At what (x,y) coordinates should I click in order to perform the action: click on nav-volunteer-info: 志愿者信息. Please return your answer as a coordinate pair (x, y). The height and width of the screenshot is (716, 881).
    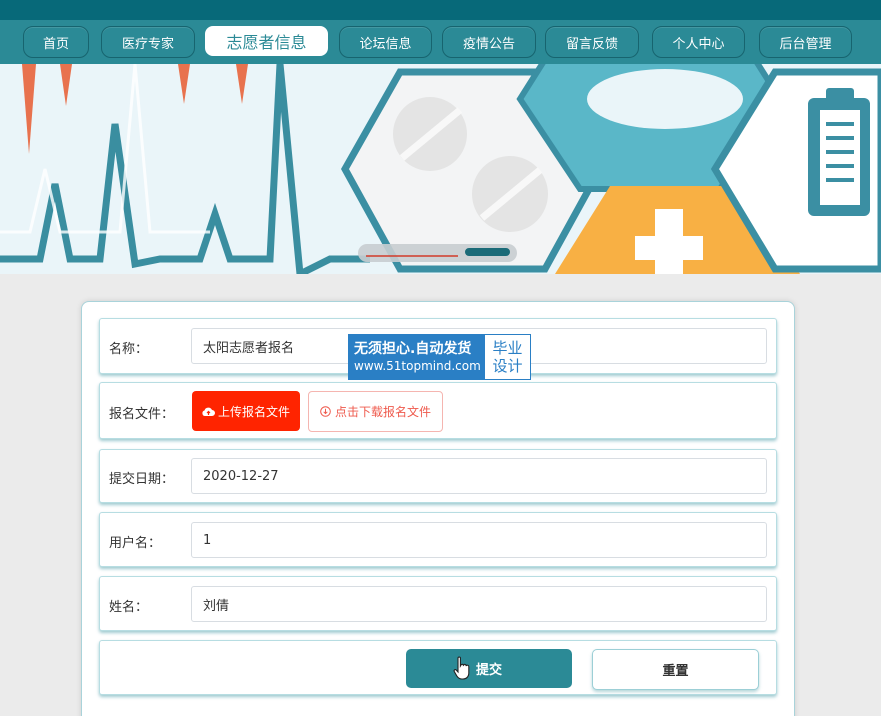
    Looking at the image, I should click on (266, 41).